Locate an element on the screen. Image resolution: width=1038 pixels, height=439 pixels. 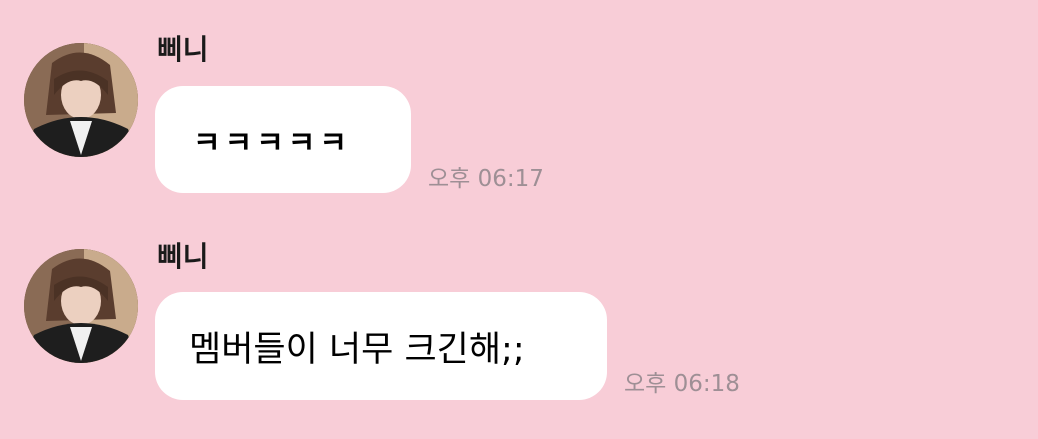
message-bubble: 멤버들이 너무 크긴해;; is located at coordinates (381, 346).